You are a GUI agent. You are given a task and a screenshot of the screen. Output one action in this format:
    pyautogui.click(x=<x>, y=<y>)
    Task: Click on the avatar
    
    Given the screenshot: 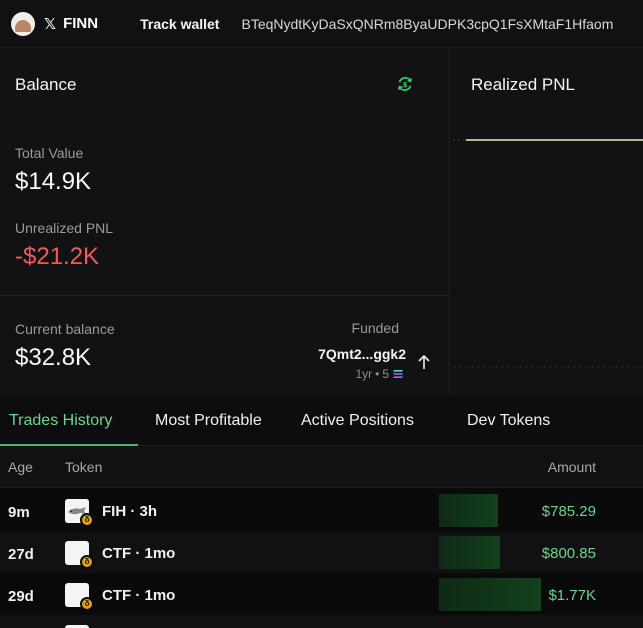 What is the action you would take?
    pyautogui.click(x=23, y=23)
    